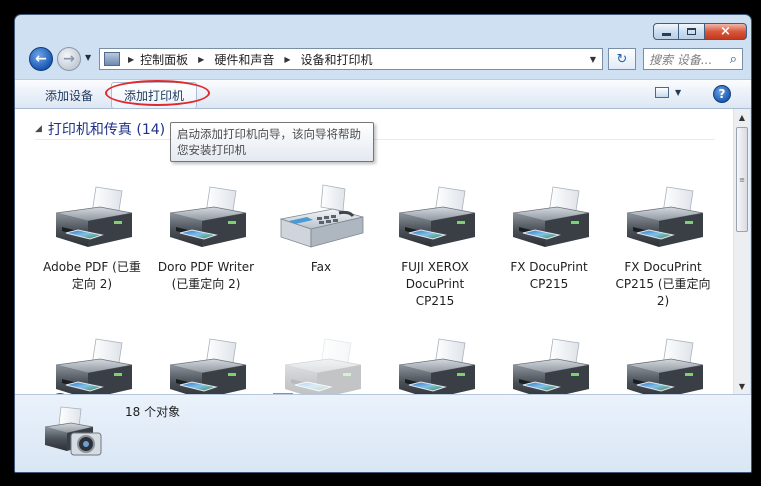  What do you see at coordinates (337, 59) in the screenshot?
I see `breadcrumb-devices-printers: 设备和打印机` at bounding box center [337, 59].